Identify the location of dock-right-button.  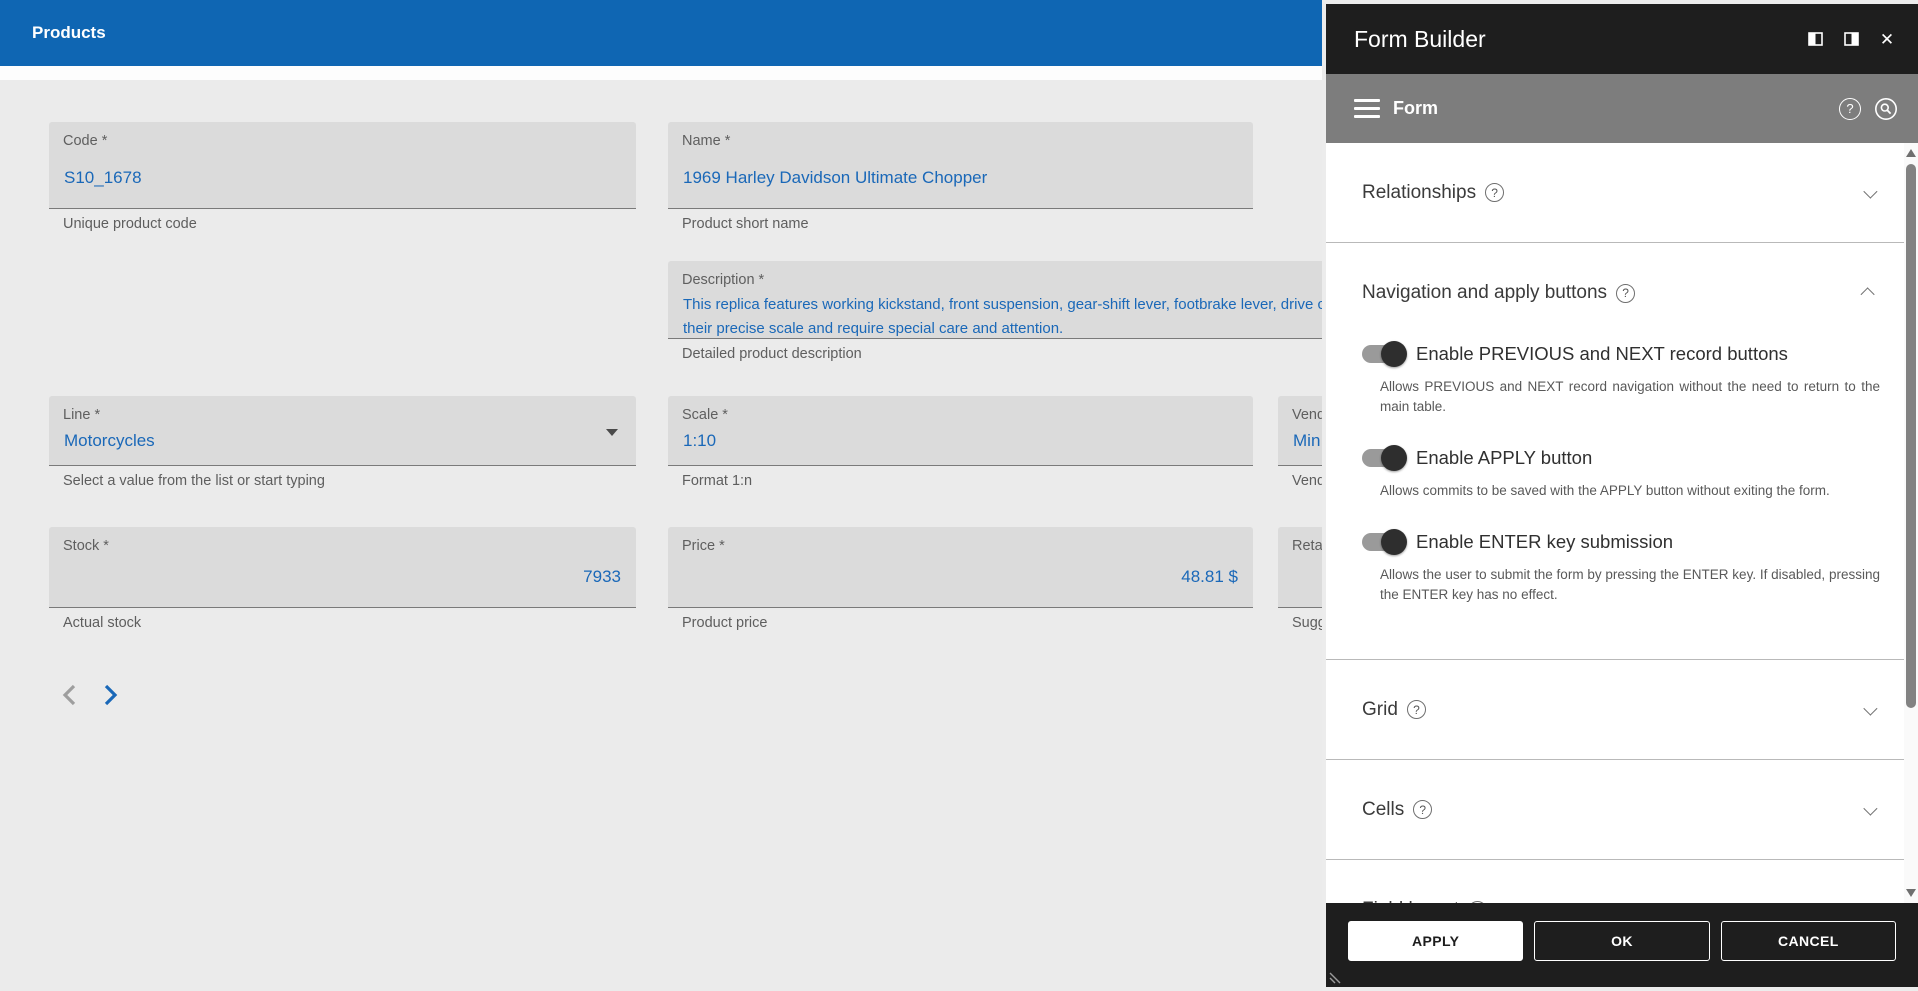
(1851, 39).